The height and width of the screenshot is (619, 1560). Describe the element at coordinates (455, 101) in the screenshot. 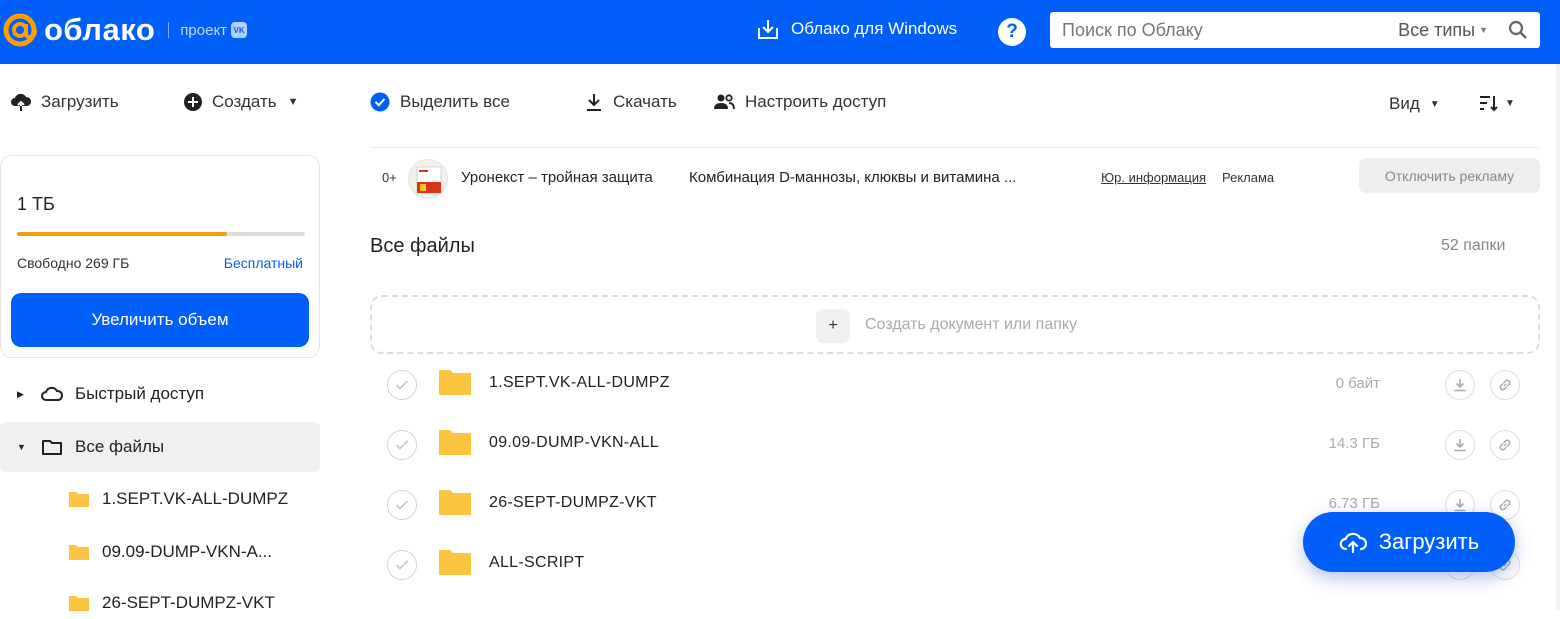

I see `select-all-label: Выделить все` at that location.